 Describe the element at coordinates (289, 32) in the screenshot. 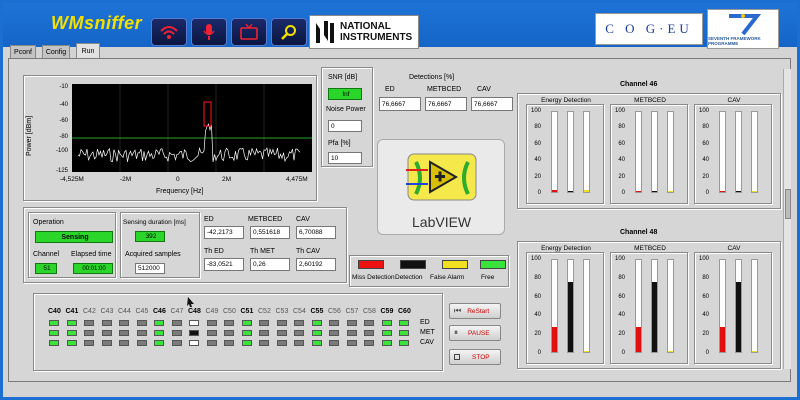

I see `search-button` at that location.